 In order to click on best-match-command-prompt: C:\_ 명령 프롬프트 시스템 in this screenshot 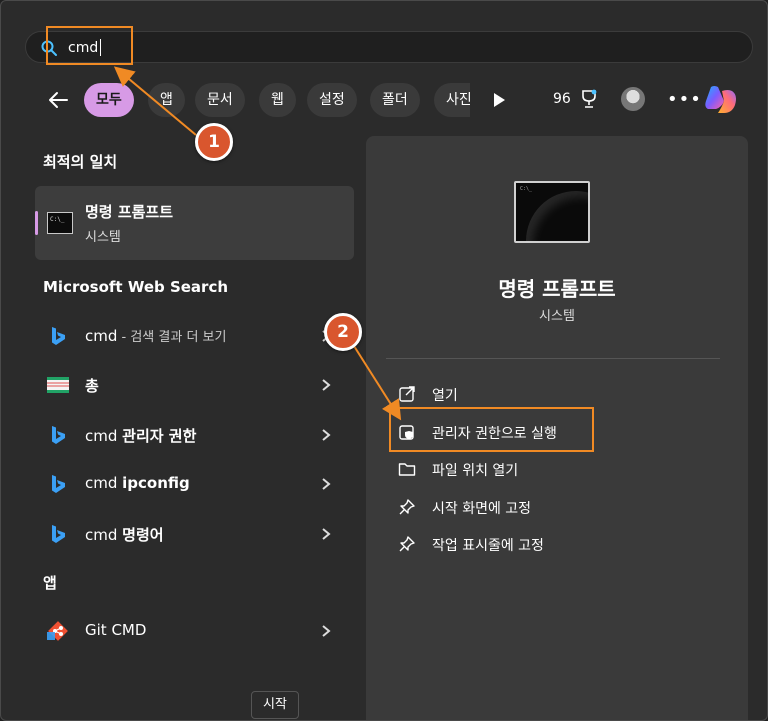, I will do `click(194, 223)`.